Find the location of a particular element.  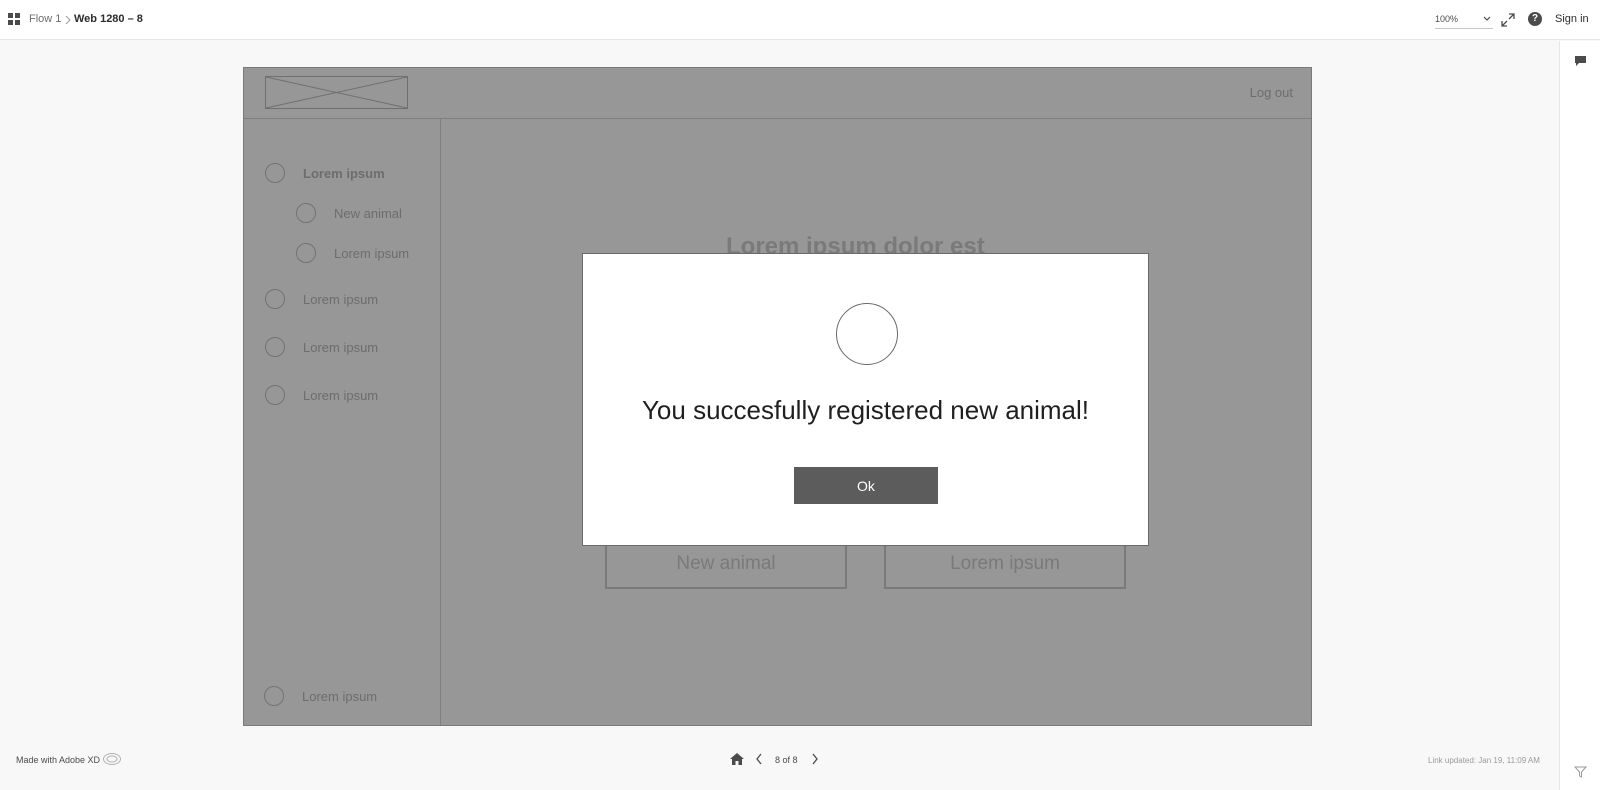

success-message: You succesfully registered new animal! is located at coordinates (865, 410).